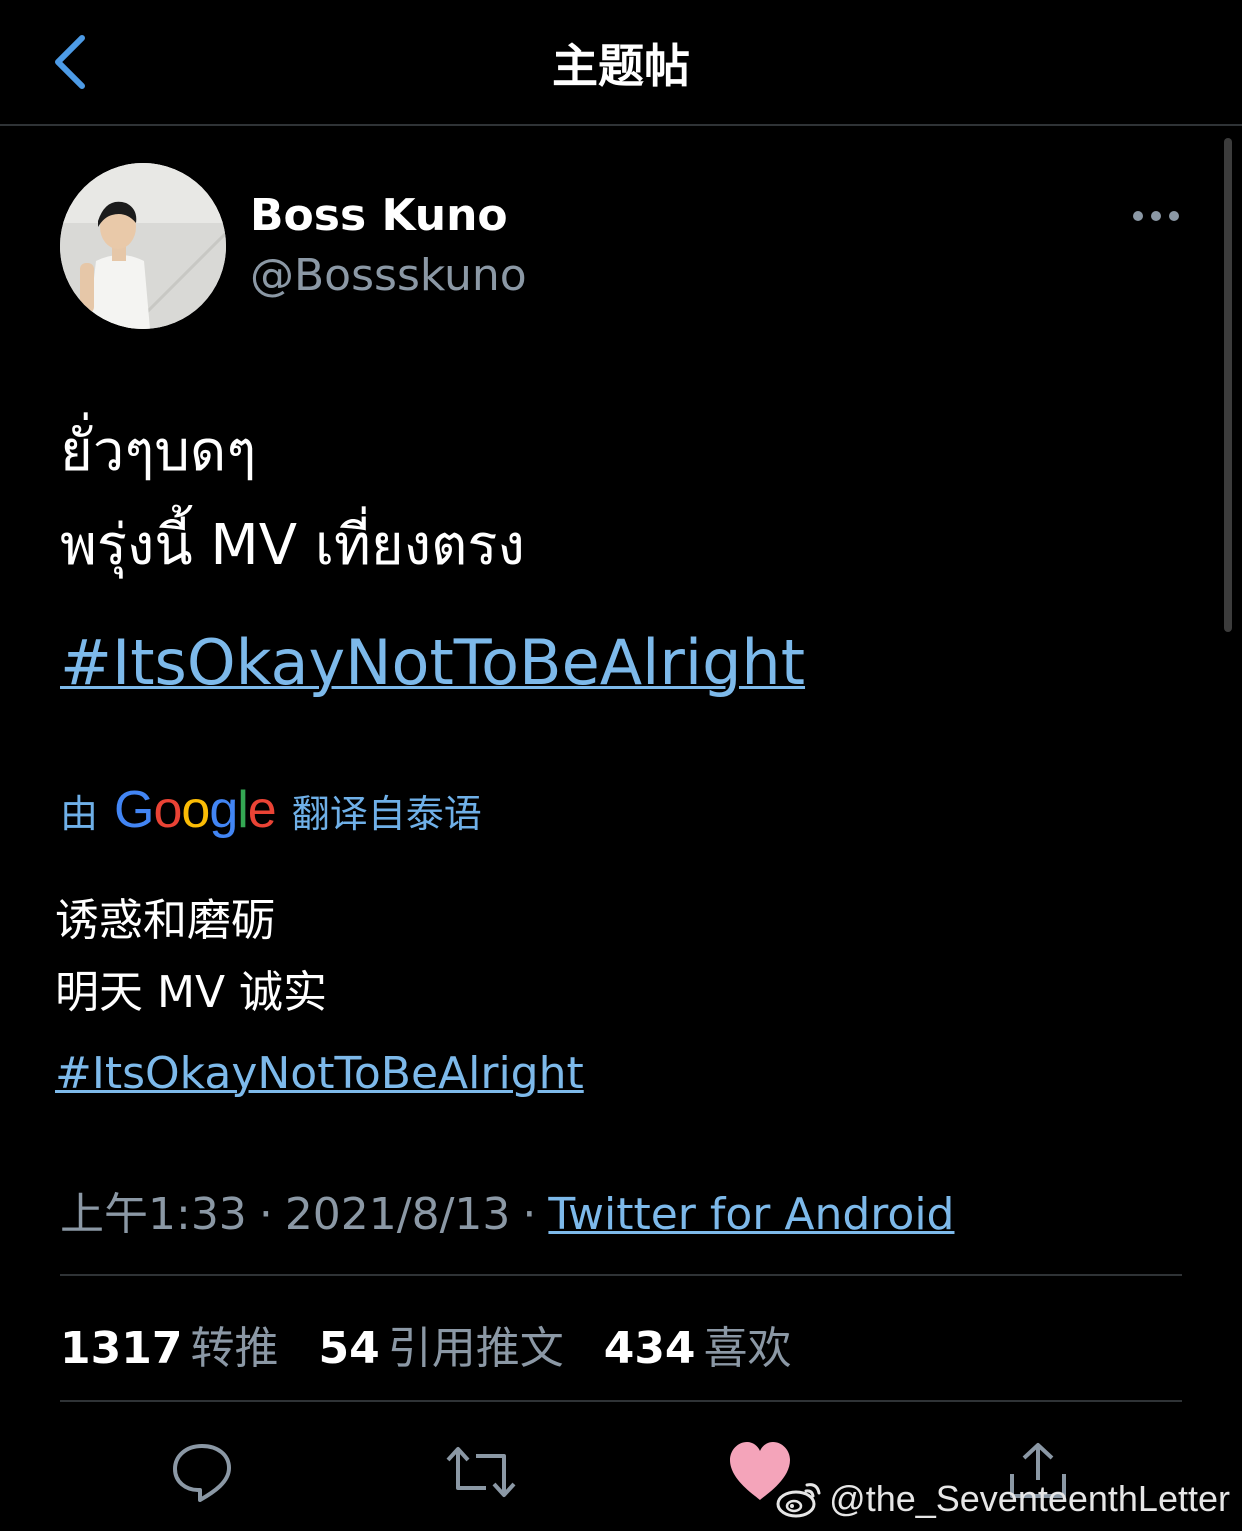  I want to click on avatar, so click(143, 246).